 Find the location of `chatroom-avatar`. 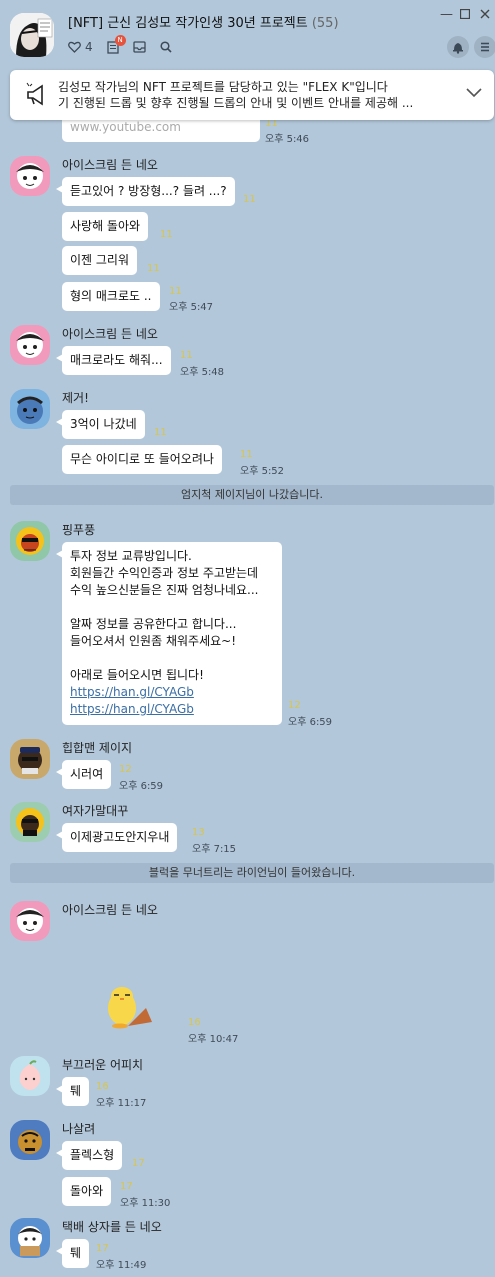

chatroom-avatar is located at coordinates (32, 35).